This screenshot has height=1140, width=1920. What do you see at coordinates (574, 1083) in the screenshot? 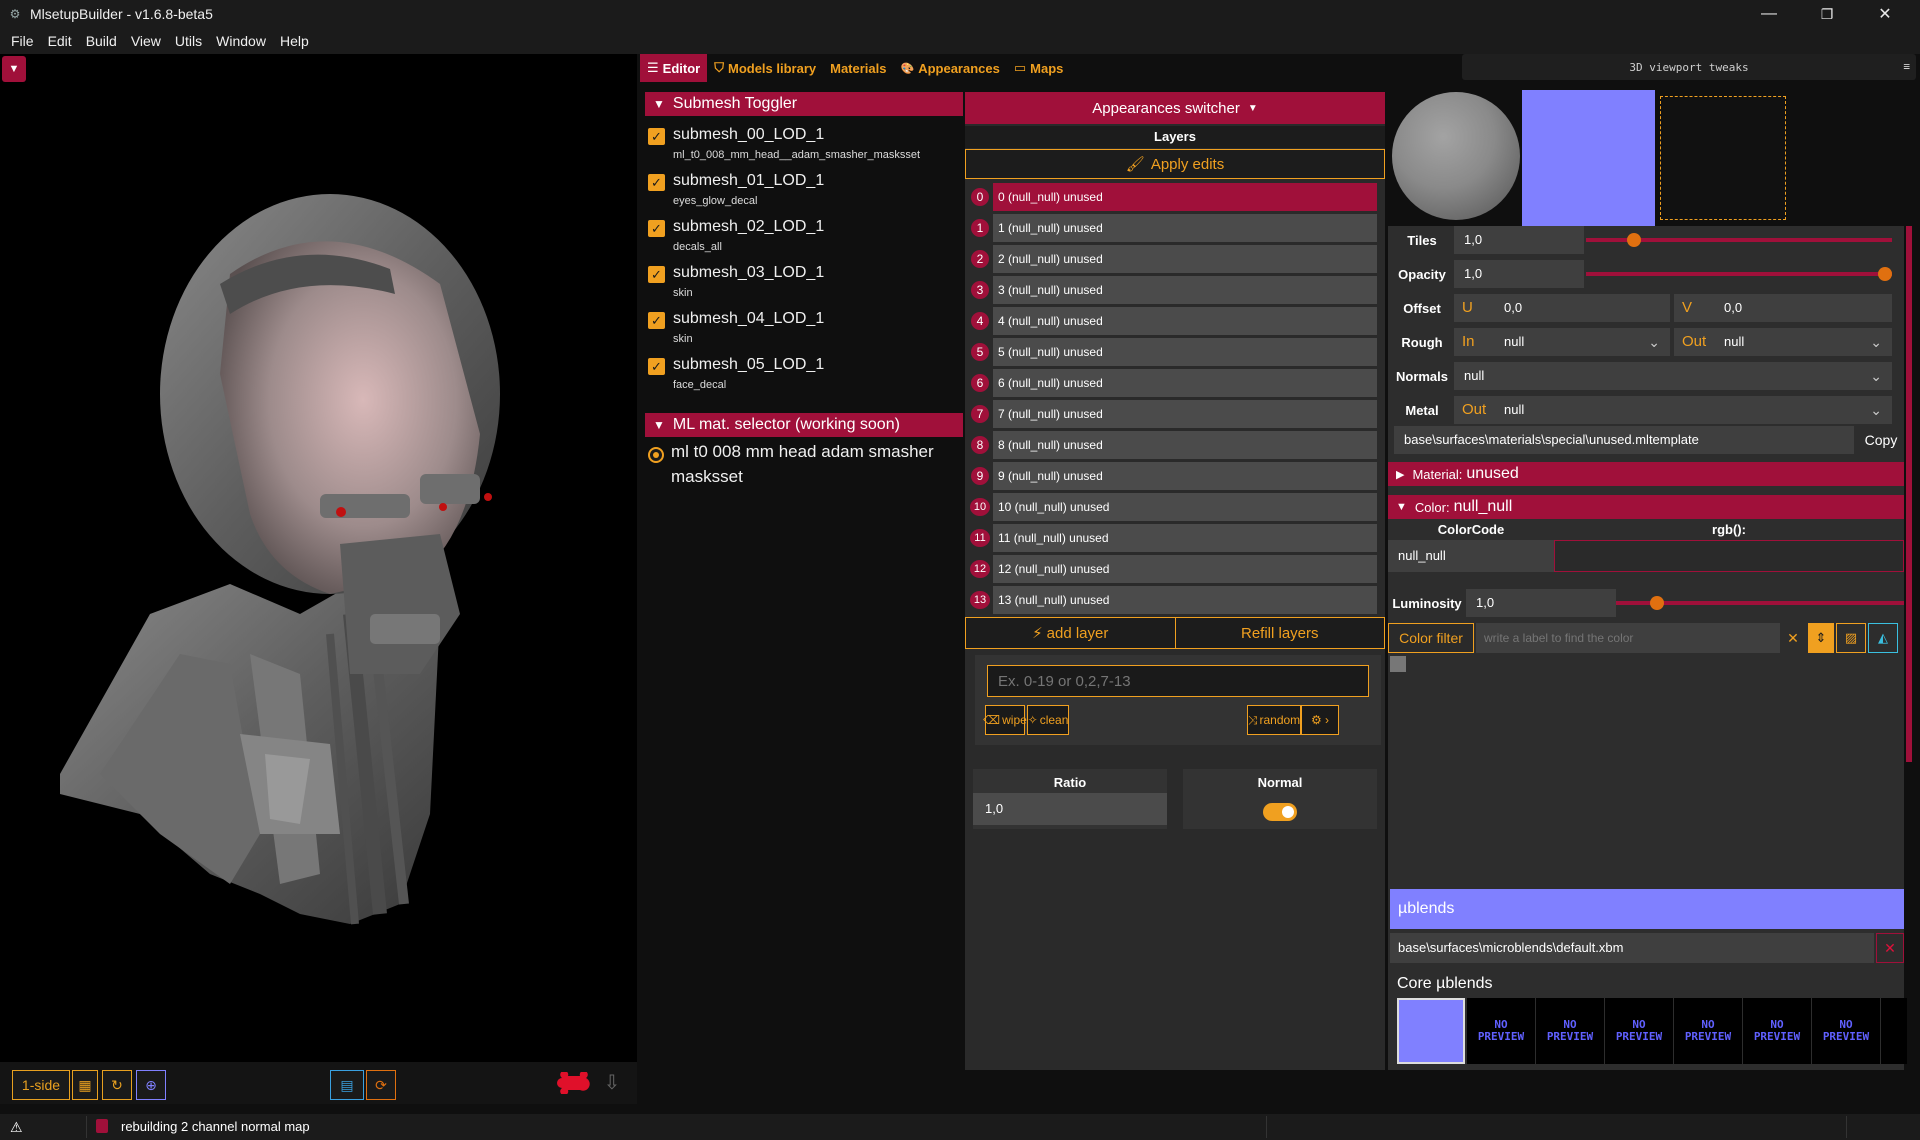
I see `bone-icon` at bounding box center [574, 1083].